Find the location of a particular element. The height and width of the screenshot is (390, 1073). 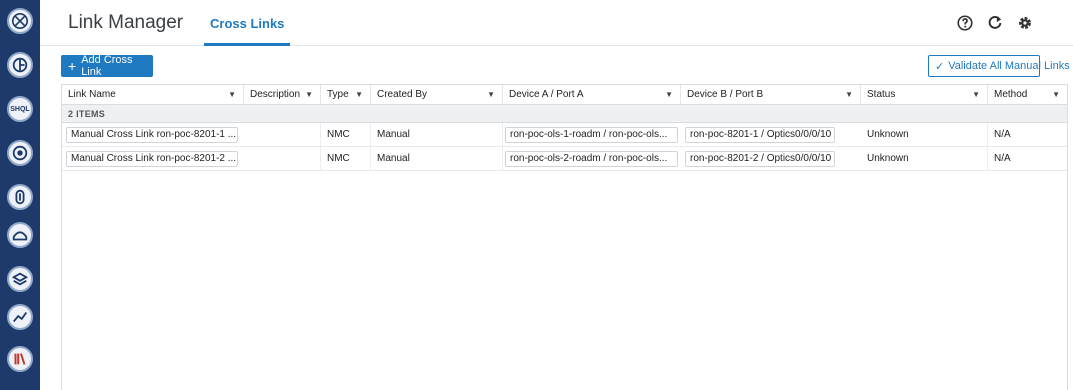

column-label: Status is located at coordinates (881, 94).